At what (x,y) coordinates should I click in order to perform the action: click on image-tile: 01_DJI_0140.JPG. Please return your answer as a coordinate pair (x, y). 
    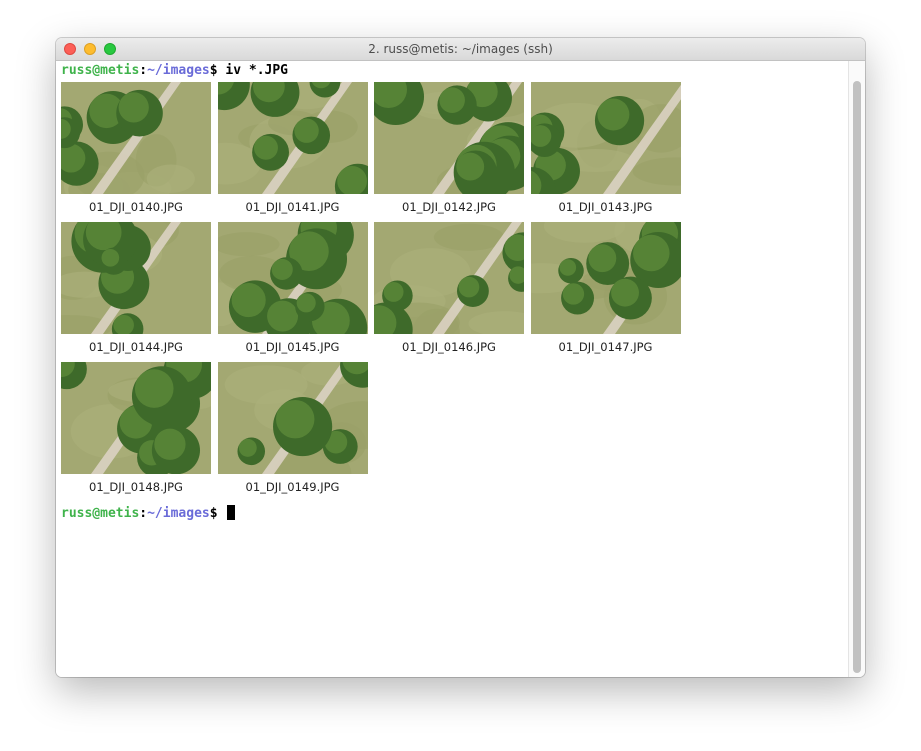
    Looking at the image, I should click on (136, 148).